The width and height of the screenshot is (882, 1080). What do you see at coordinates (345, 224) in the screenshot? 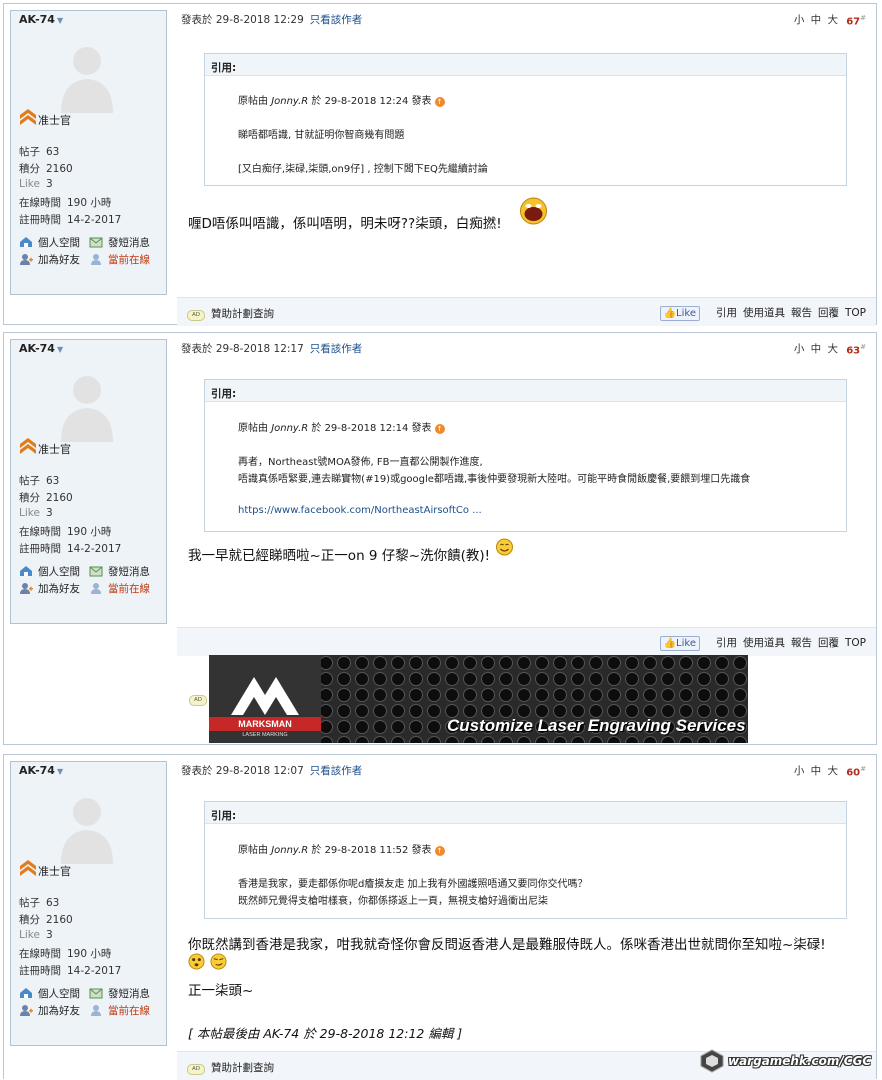
I see `post-body: 喱D唔係叫唔識，係叫唔明，明未呀??柒頭，白痴撚!` at bounding box center [345, 224].